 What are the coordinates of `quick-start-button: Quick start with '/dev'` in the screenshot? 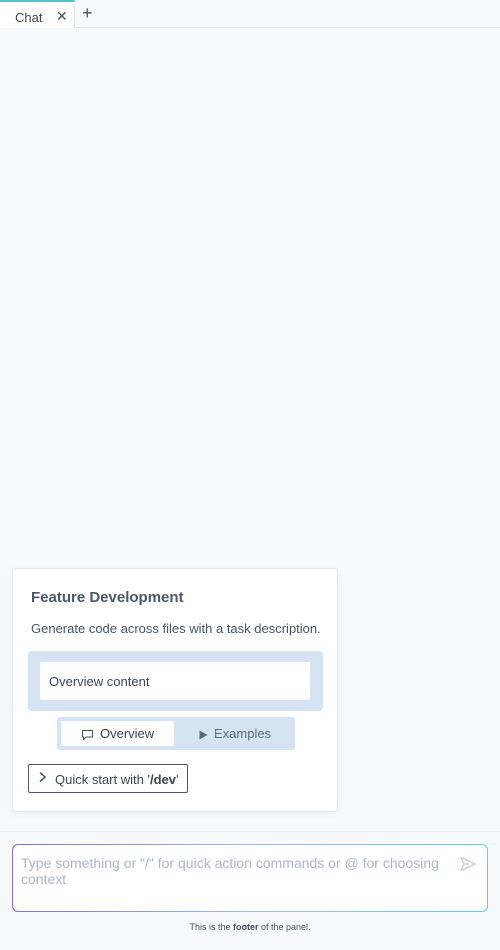 It's located at (108, 778).